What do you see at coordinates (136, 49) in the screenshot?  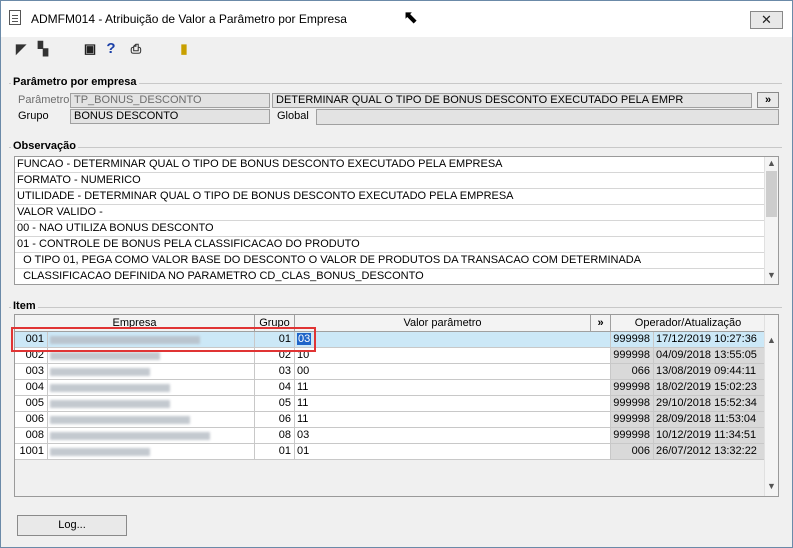 I see `print-icon: ⎙` at bounding box center [136, 49].